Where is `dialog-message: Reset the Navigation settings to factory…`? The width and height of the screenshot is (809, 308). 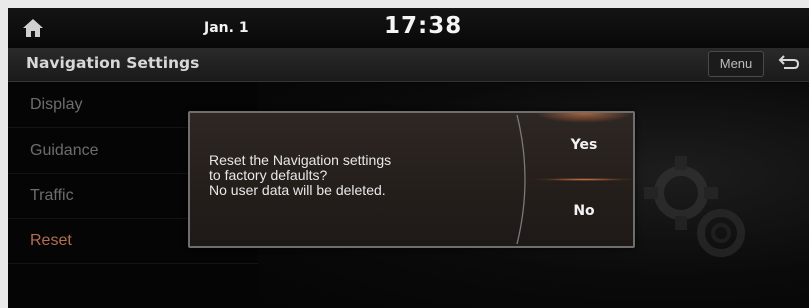 dialog-message: Reset the Navigation settings to factory… is located at coordinates (364, 175).